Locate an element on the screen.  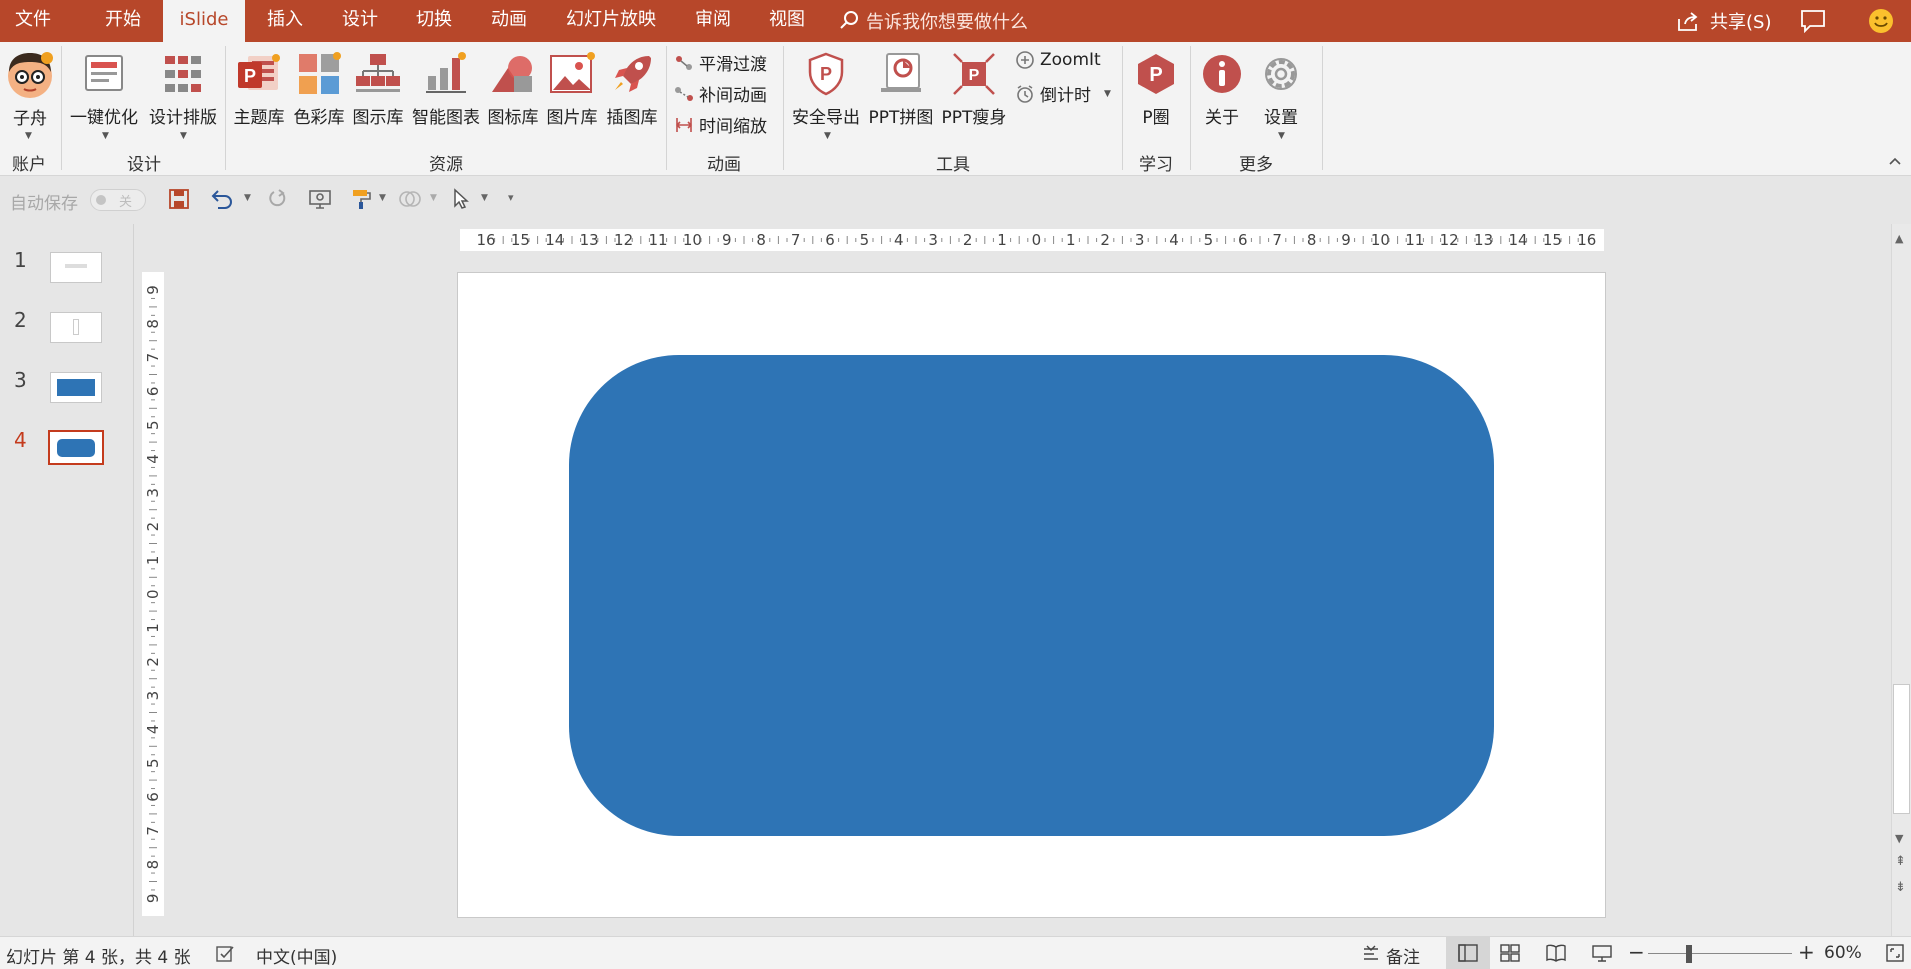
redo-icon is located at coordinates (277, 199).